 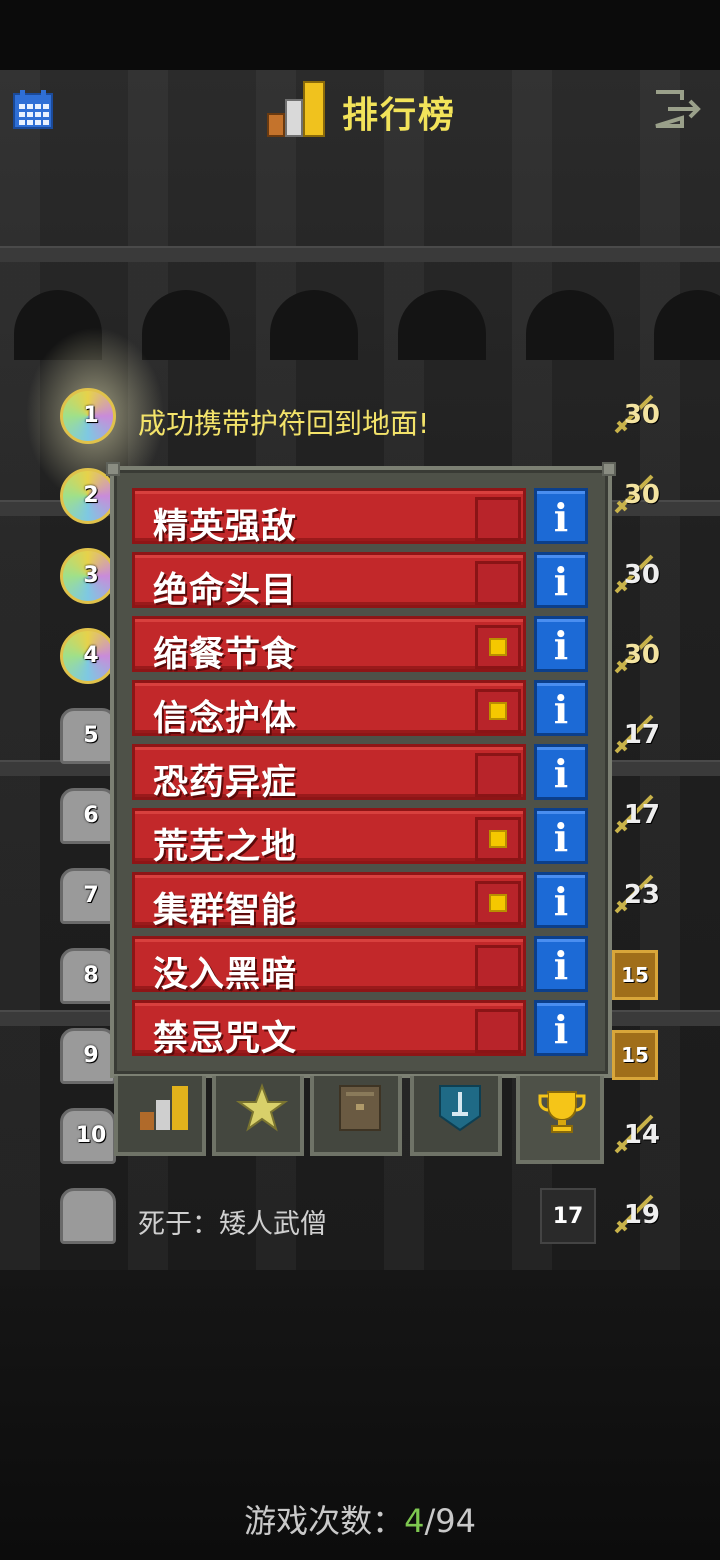 I want to click on gravestone-icon: 10, so click(x=88, y=1136).